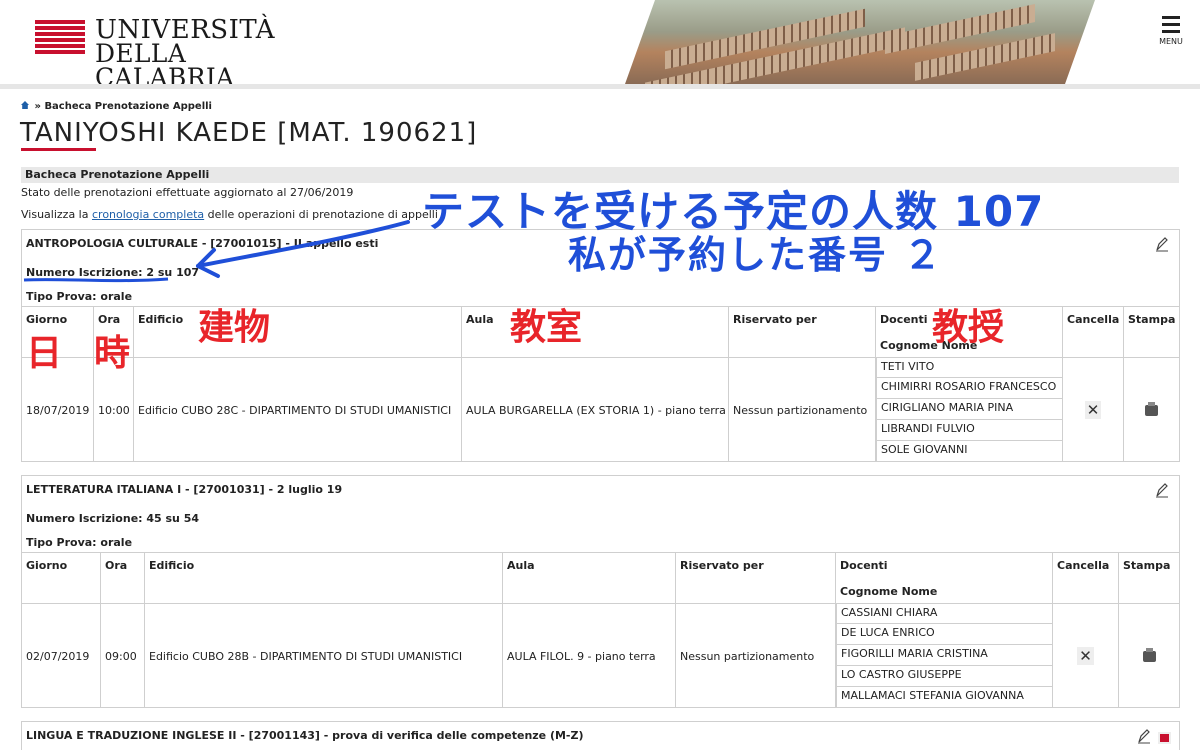 The width and height of the screenshot is (1200, 750). Describe the element at coordinates (944, 676) in the screenshot. I see `teacher-name: LO CASTRO GIUSEPPE` at that location.